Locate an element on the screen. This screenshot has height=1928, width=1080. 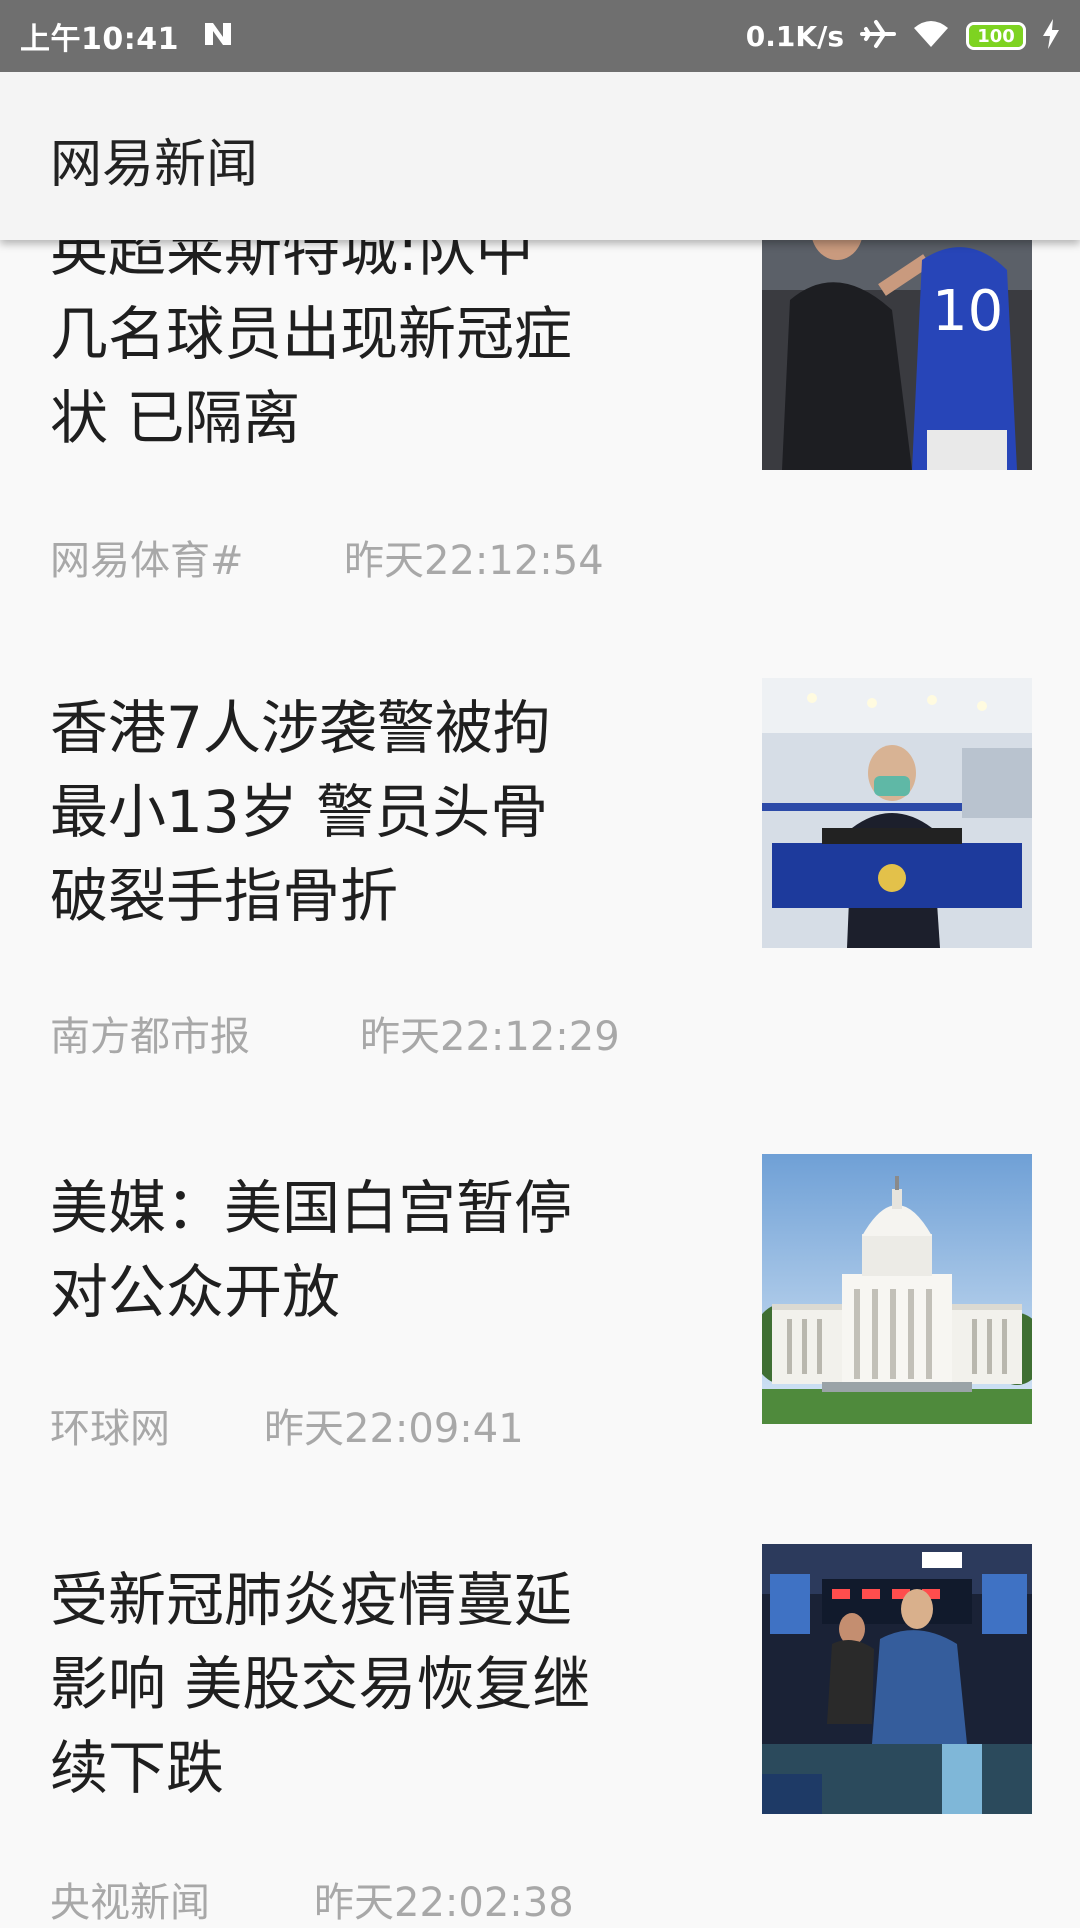
news-source: 网易体育# is located at coordinates (147, 561).